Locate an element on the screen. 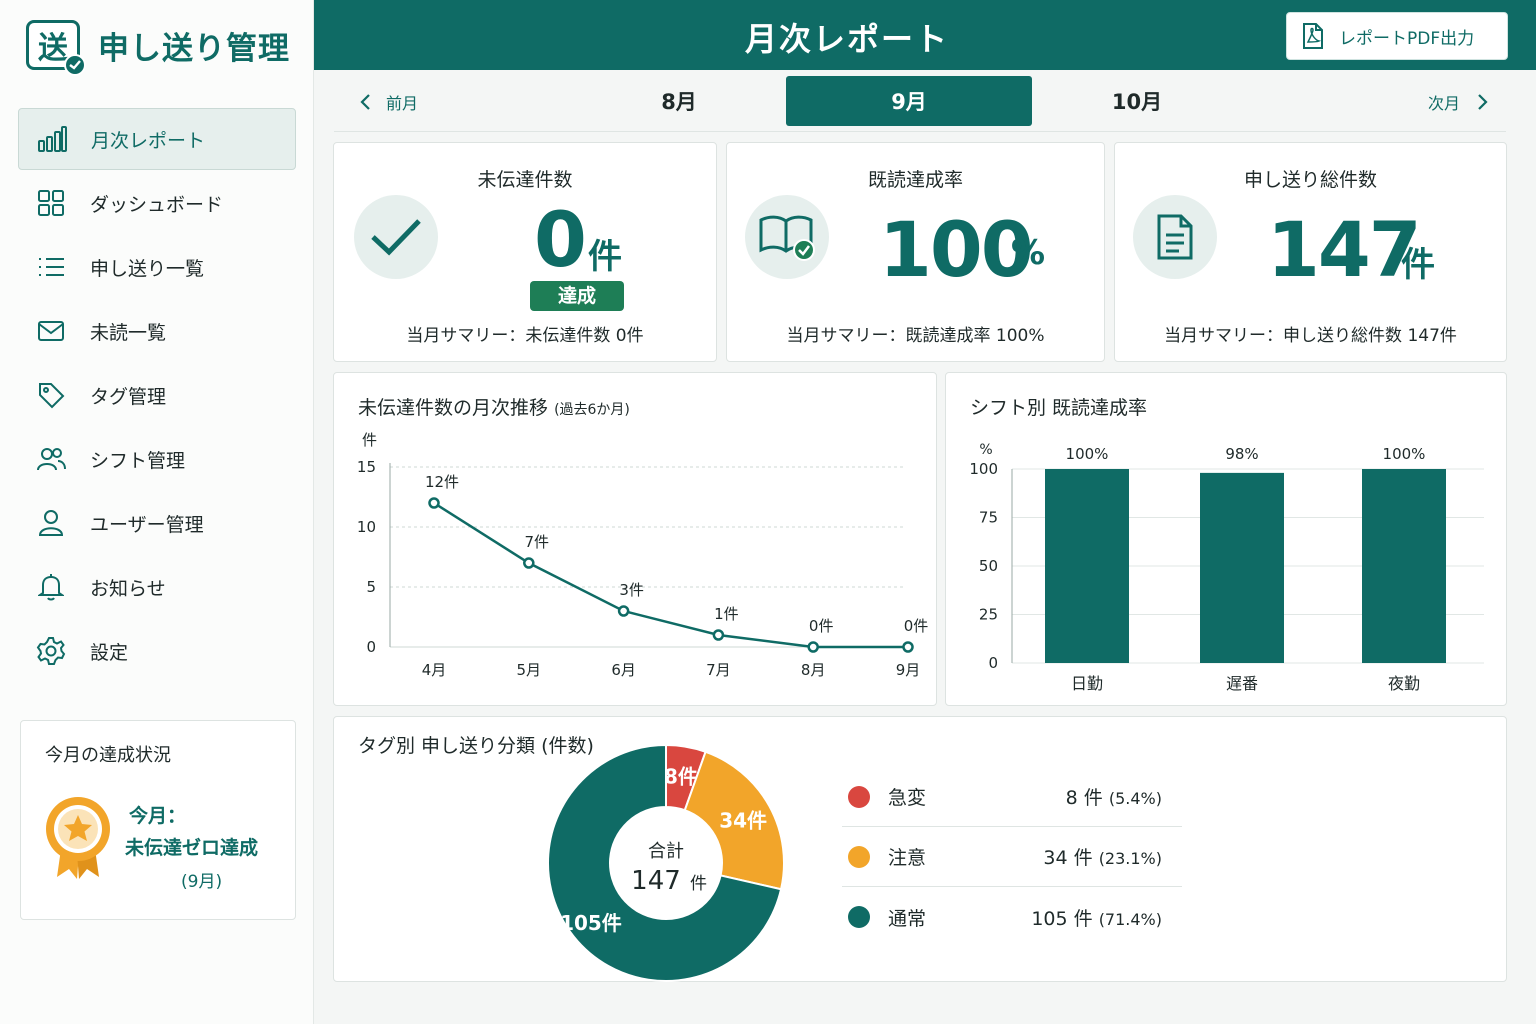 The height and width of the screenshot is (1024, 1536). logo-check-icon is located at coordinates (75, 65).